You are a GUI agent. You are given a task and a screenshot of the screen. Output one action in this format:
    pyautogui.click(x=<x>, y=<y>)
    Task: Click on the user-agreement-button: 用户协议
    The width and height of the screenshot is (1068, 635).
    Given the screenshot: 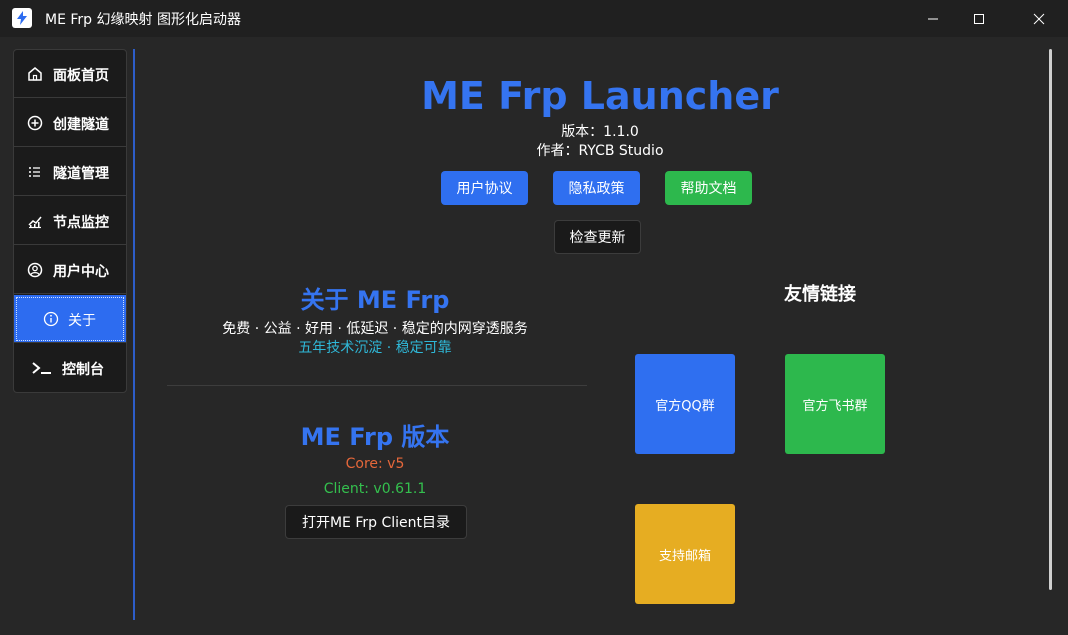 What is the action you would take?
    pyautogui.click(x=484, y=188)
    